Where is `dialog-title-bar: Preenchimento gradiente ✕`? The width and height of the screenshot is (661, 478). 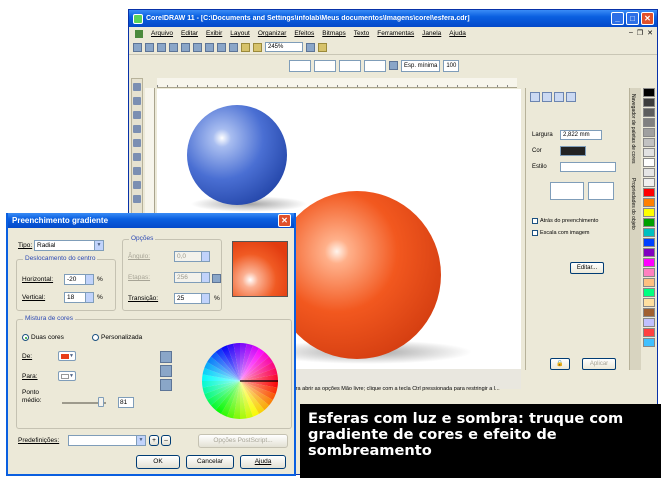 dialog-title-bar: Preenchimento gradiente ✕ is located at coordinates (151, 220).